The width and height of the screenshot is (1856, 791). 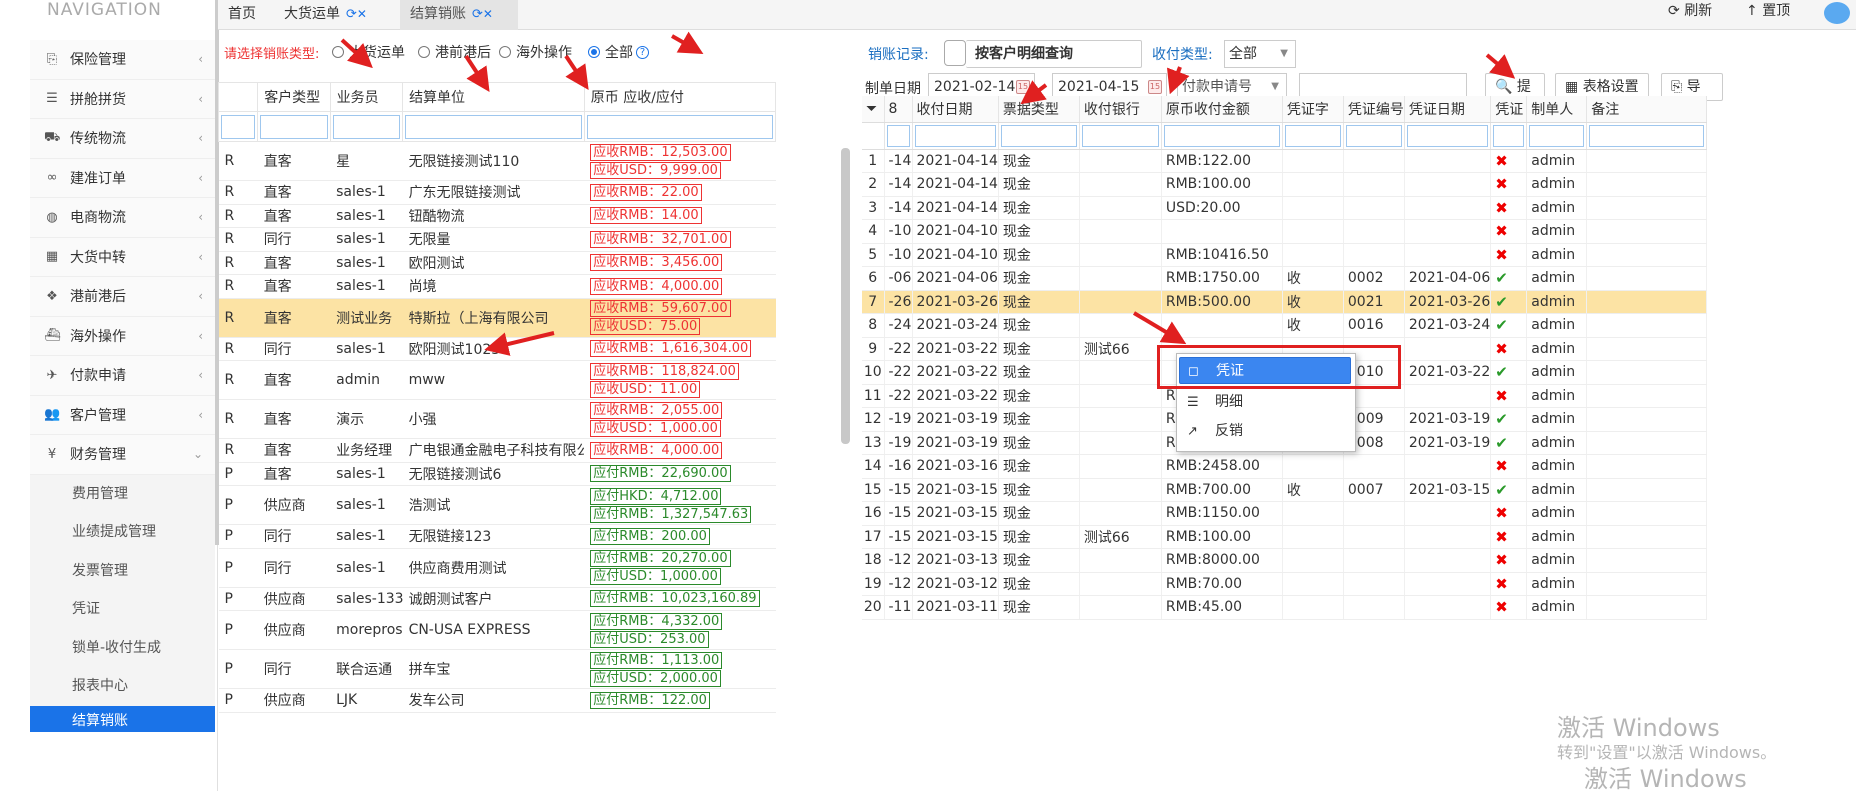 What do you see at coordinates (618, 52) in the screenshot?
I see `radio-all: 全部?` at bounding box center [618, 52].